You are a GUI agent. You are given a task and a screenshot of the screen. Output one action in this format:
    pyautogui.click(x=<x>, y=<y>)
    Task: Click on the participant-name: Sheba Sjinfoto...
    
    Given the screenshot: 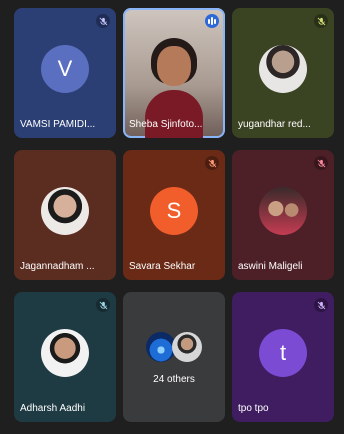 What is the action you would take?
    pyautogui.click(x=166, y=124)
    